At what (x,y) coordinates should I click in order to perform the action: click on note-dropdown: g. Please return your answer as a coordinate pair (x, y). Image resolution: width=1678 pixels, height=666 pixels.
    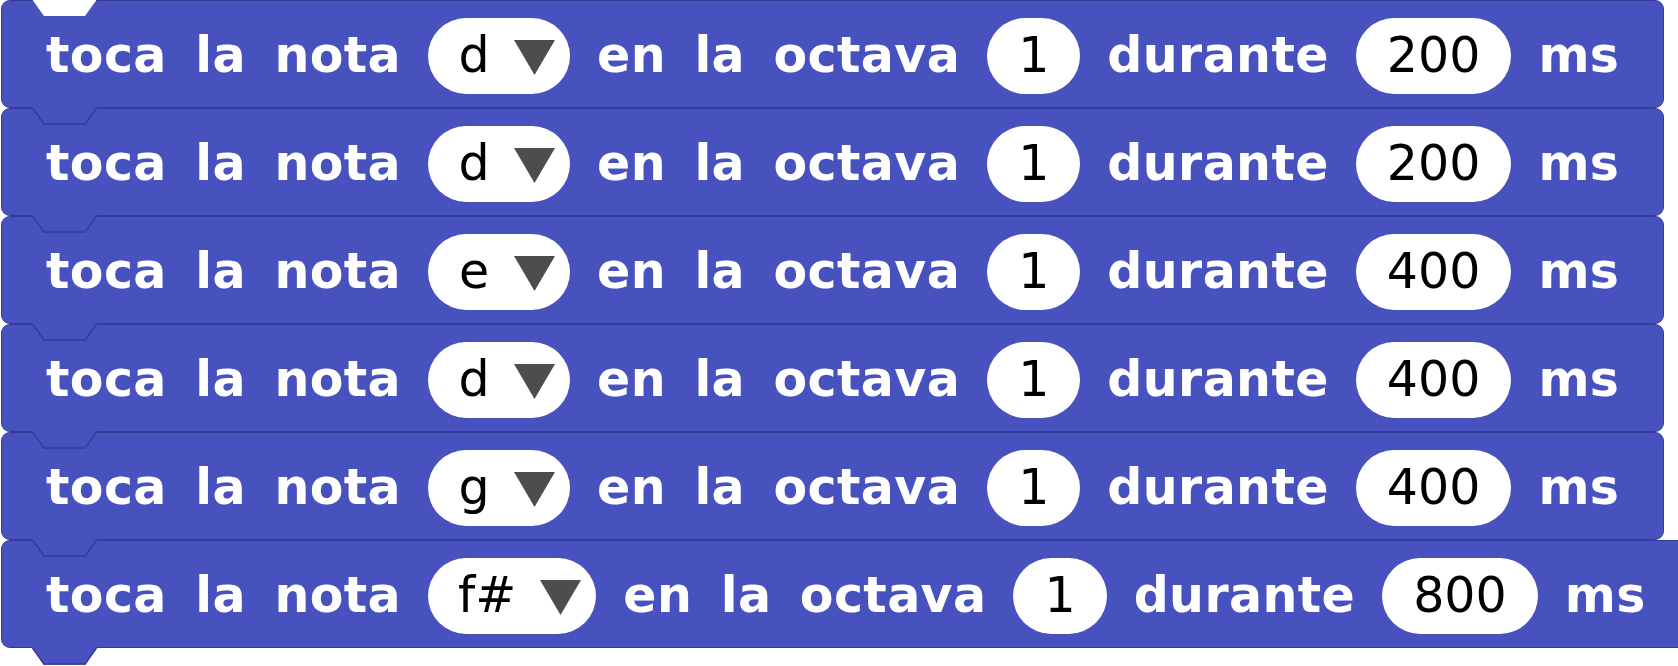
    Looking at the image, I should click on (499, 487).